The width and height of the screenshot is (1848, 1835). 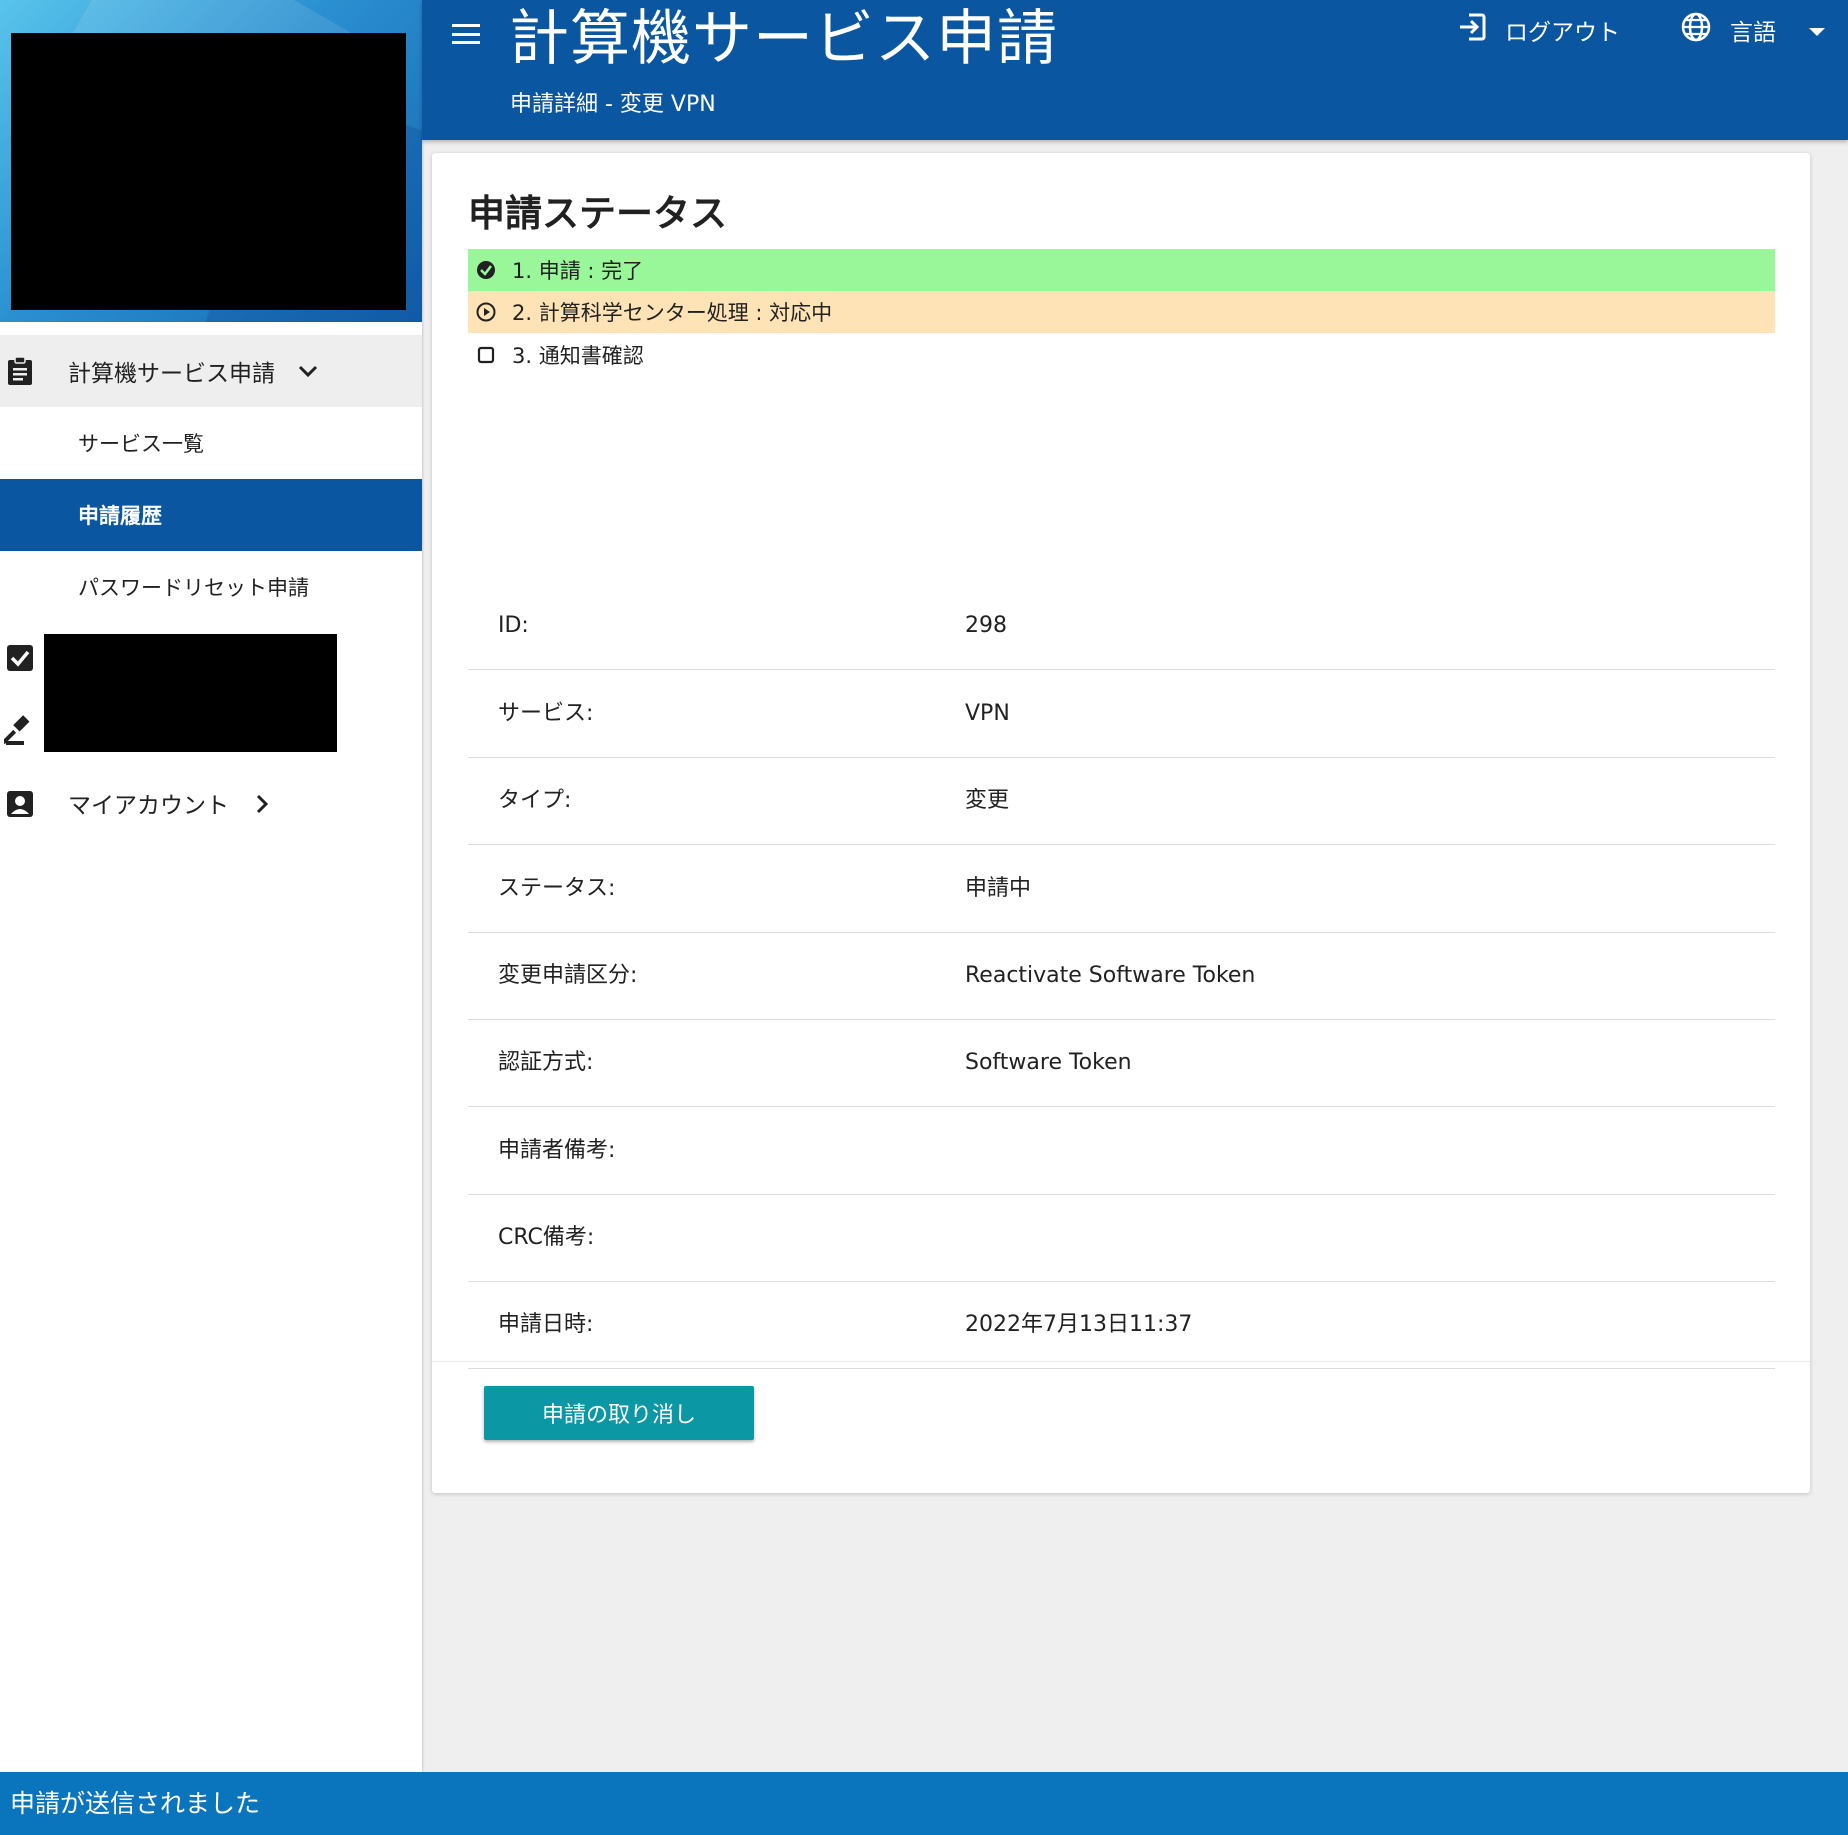 What do you see at coordinates (20, 730) in the screenshot?
I see `gavel-icon` at bounding box center [20, 730].